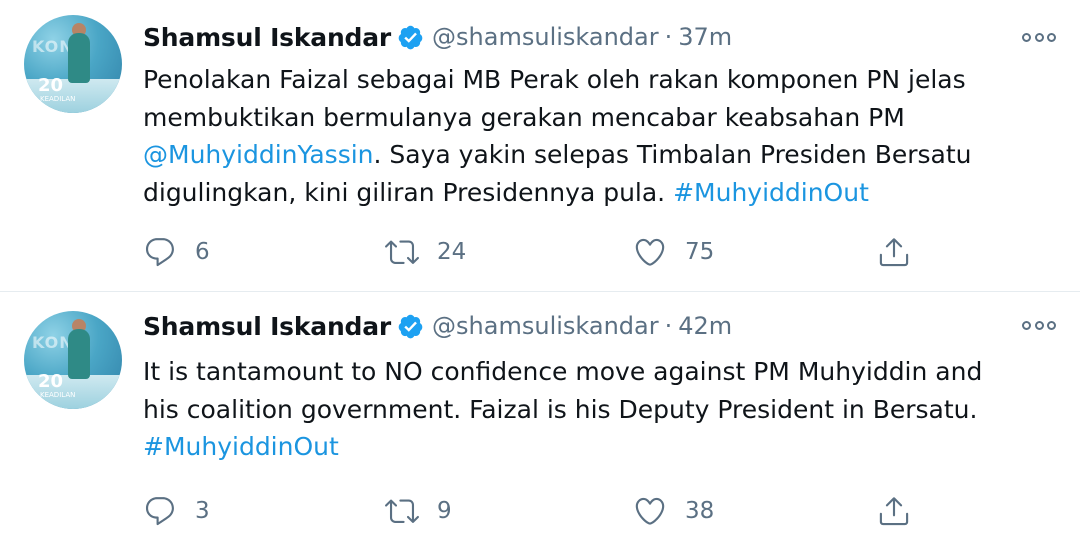 This screenshot has width=1080, height=548. I want to click on reply-button: 6, so click(176, 252).